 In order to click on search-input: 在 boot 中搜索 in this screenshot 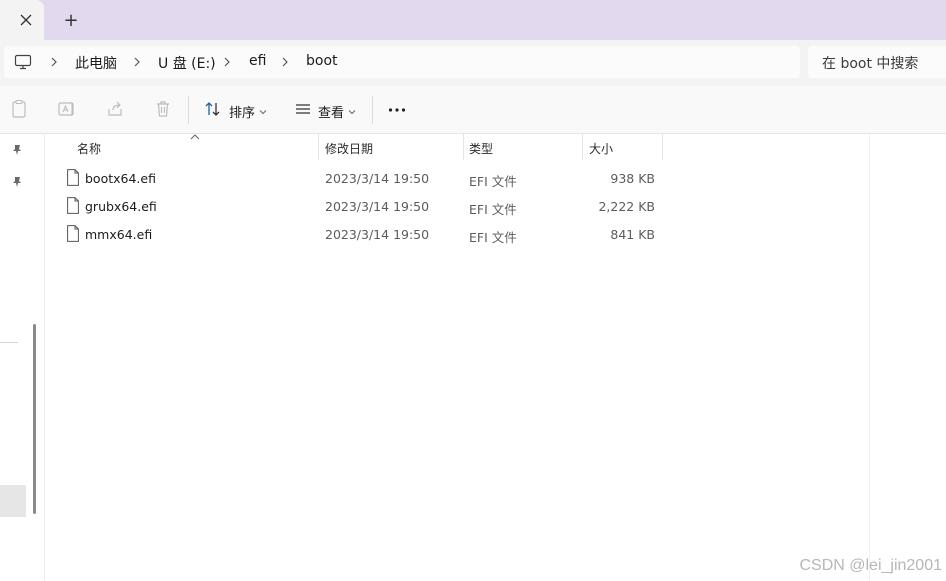, I will do `click(877, 62)`.